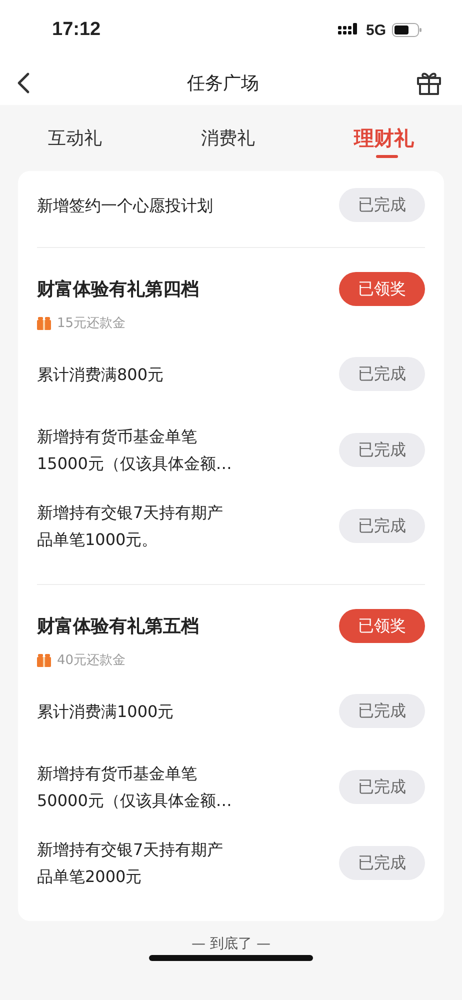  I want to click on task-text: 累计消费满1000元, so click(105, 711).